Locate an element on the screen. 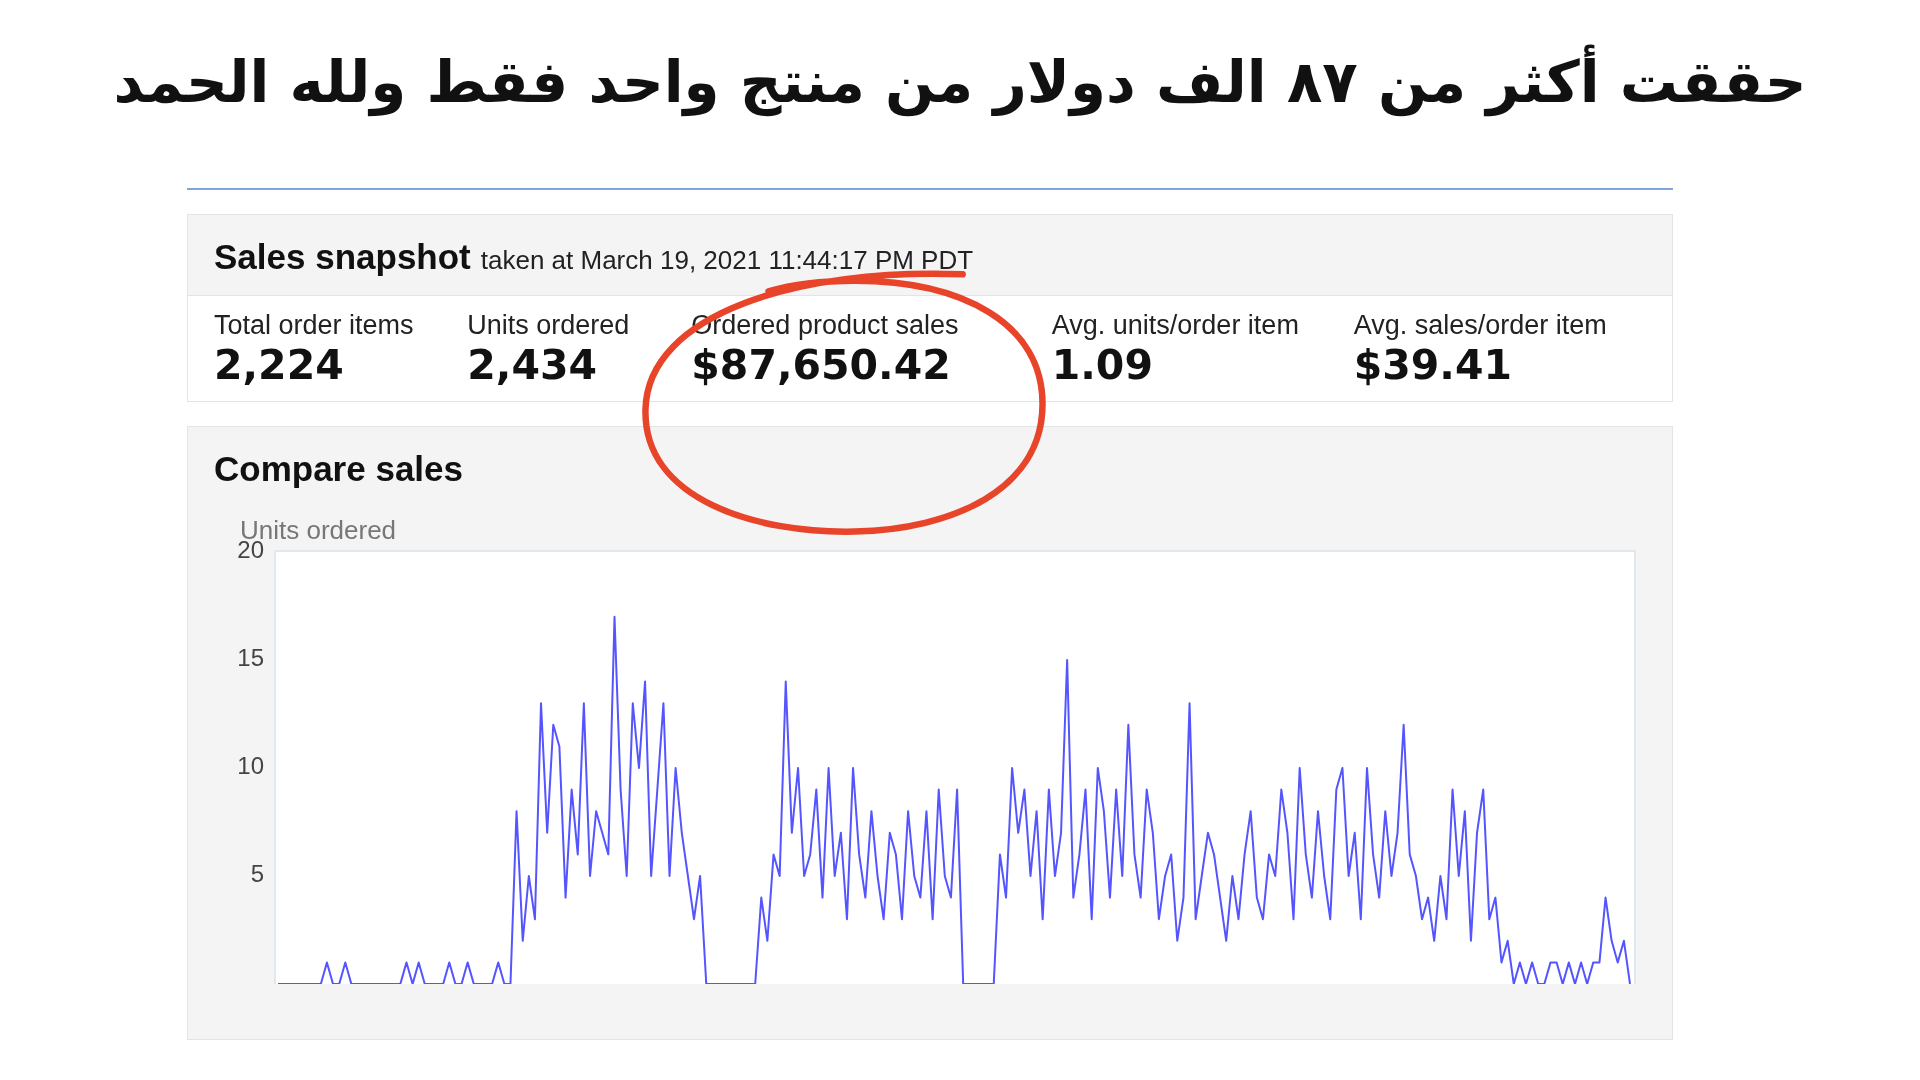 The width and height of the screenshot is (1920, 1080). metric-label: Avg. units/order item is located at coordinates (1175, 325).